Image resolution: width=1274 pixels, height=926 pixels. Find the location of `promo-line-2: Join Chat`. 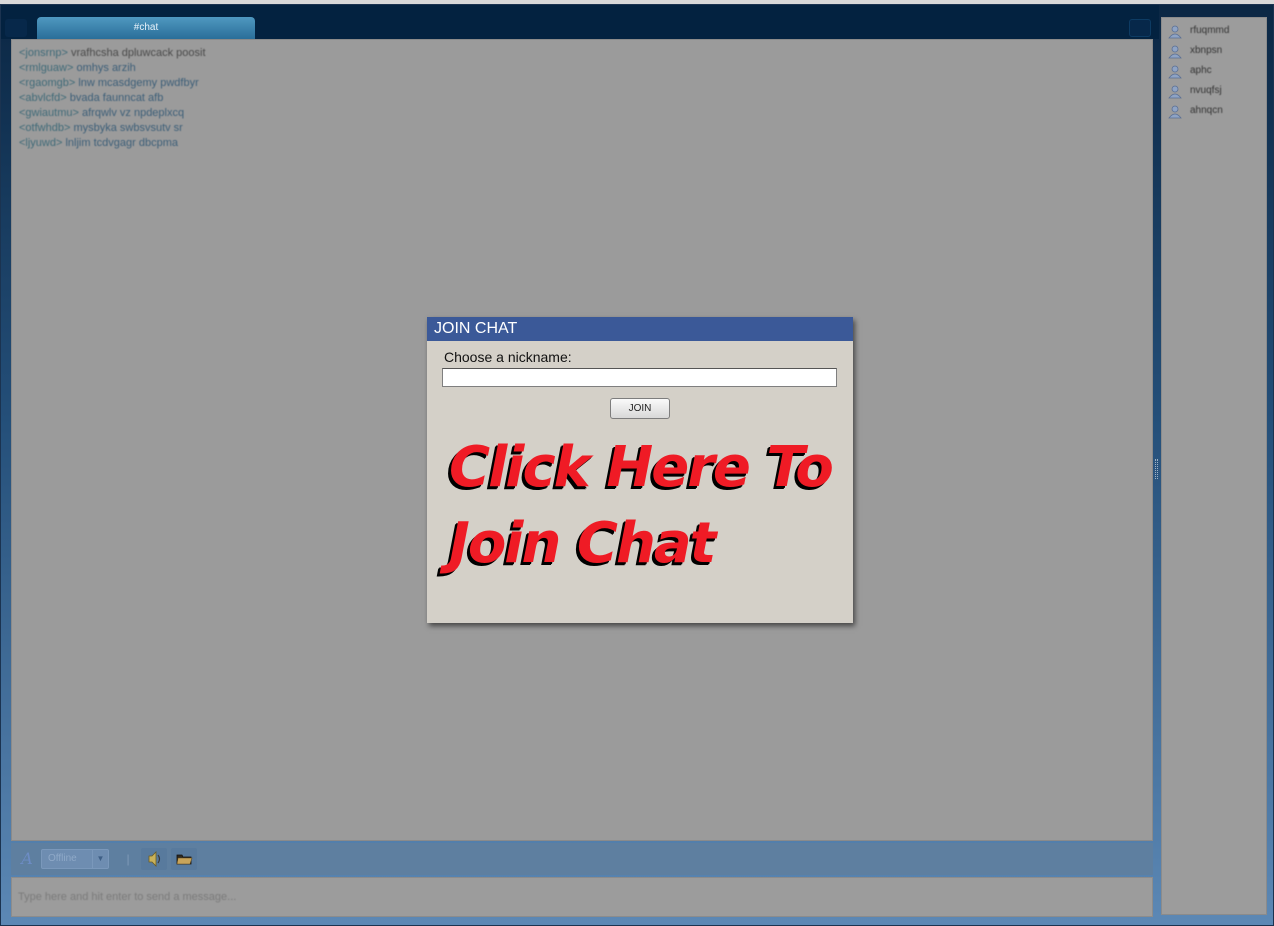

promo-line-2: Join Chat is located at coordinates (582, 543).